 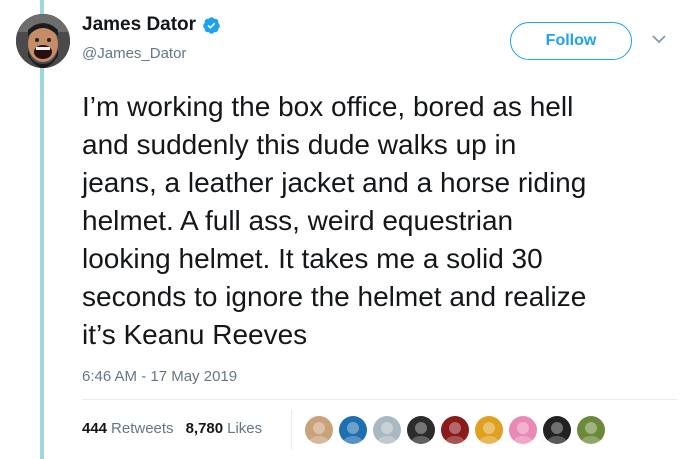 I want to click on display-name: James Dator, so click(x=139, y=25).